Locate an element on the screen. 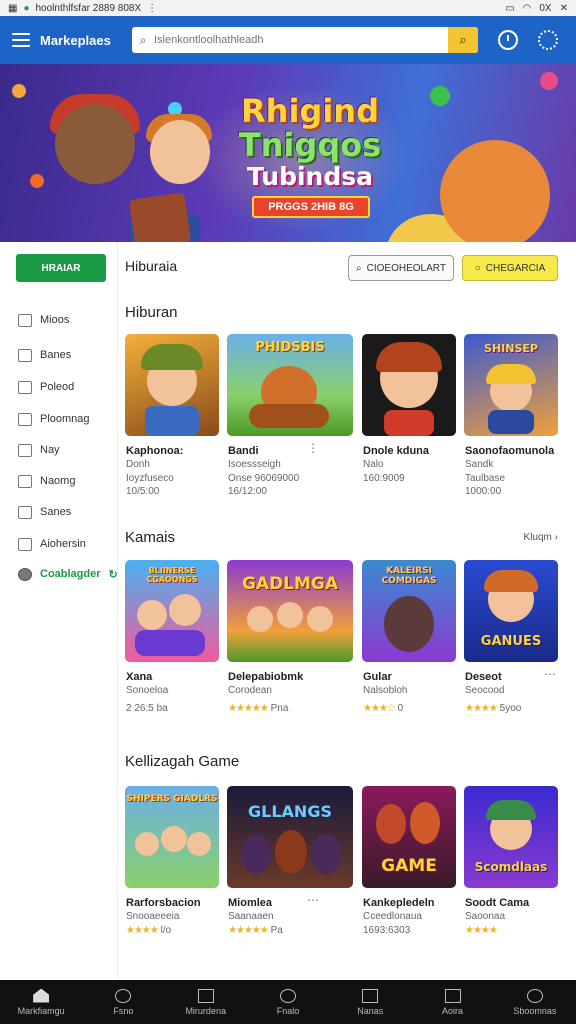 This screenshot has height=1024, width=576. bottom-nav-item-5: Aoira is located at coordinates (452, 1002).